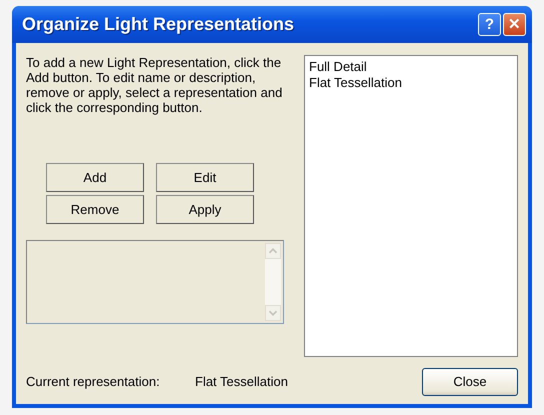 The height and width of the screenshot is (415, 544). What do you see at coordinates (205, 177) in the screenshot?
I see `action-button: Edit` at bounding box center [205, 177].